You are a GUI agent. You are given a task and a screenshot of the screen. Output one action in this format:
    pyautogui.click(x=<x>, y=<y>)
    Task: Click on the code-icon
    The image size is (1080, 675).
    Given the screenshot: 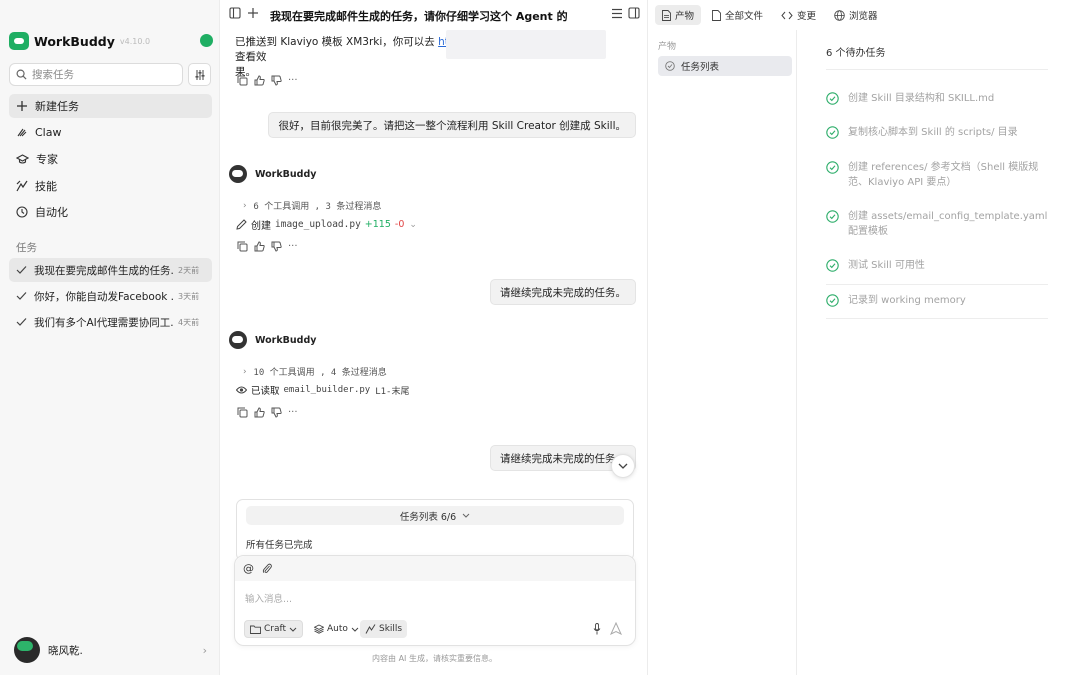 What is the action you would take?
    pyautogui.click(x=787, y=15)
    